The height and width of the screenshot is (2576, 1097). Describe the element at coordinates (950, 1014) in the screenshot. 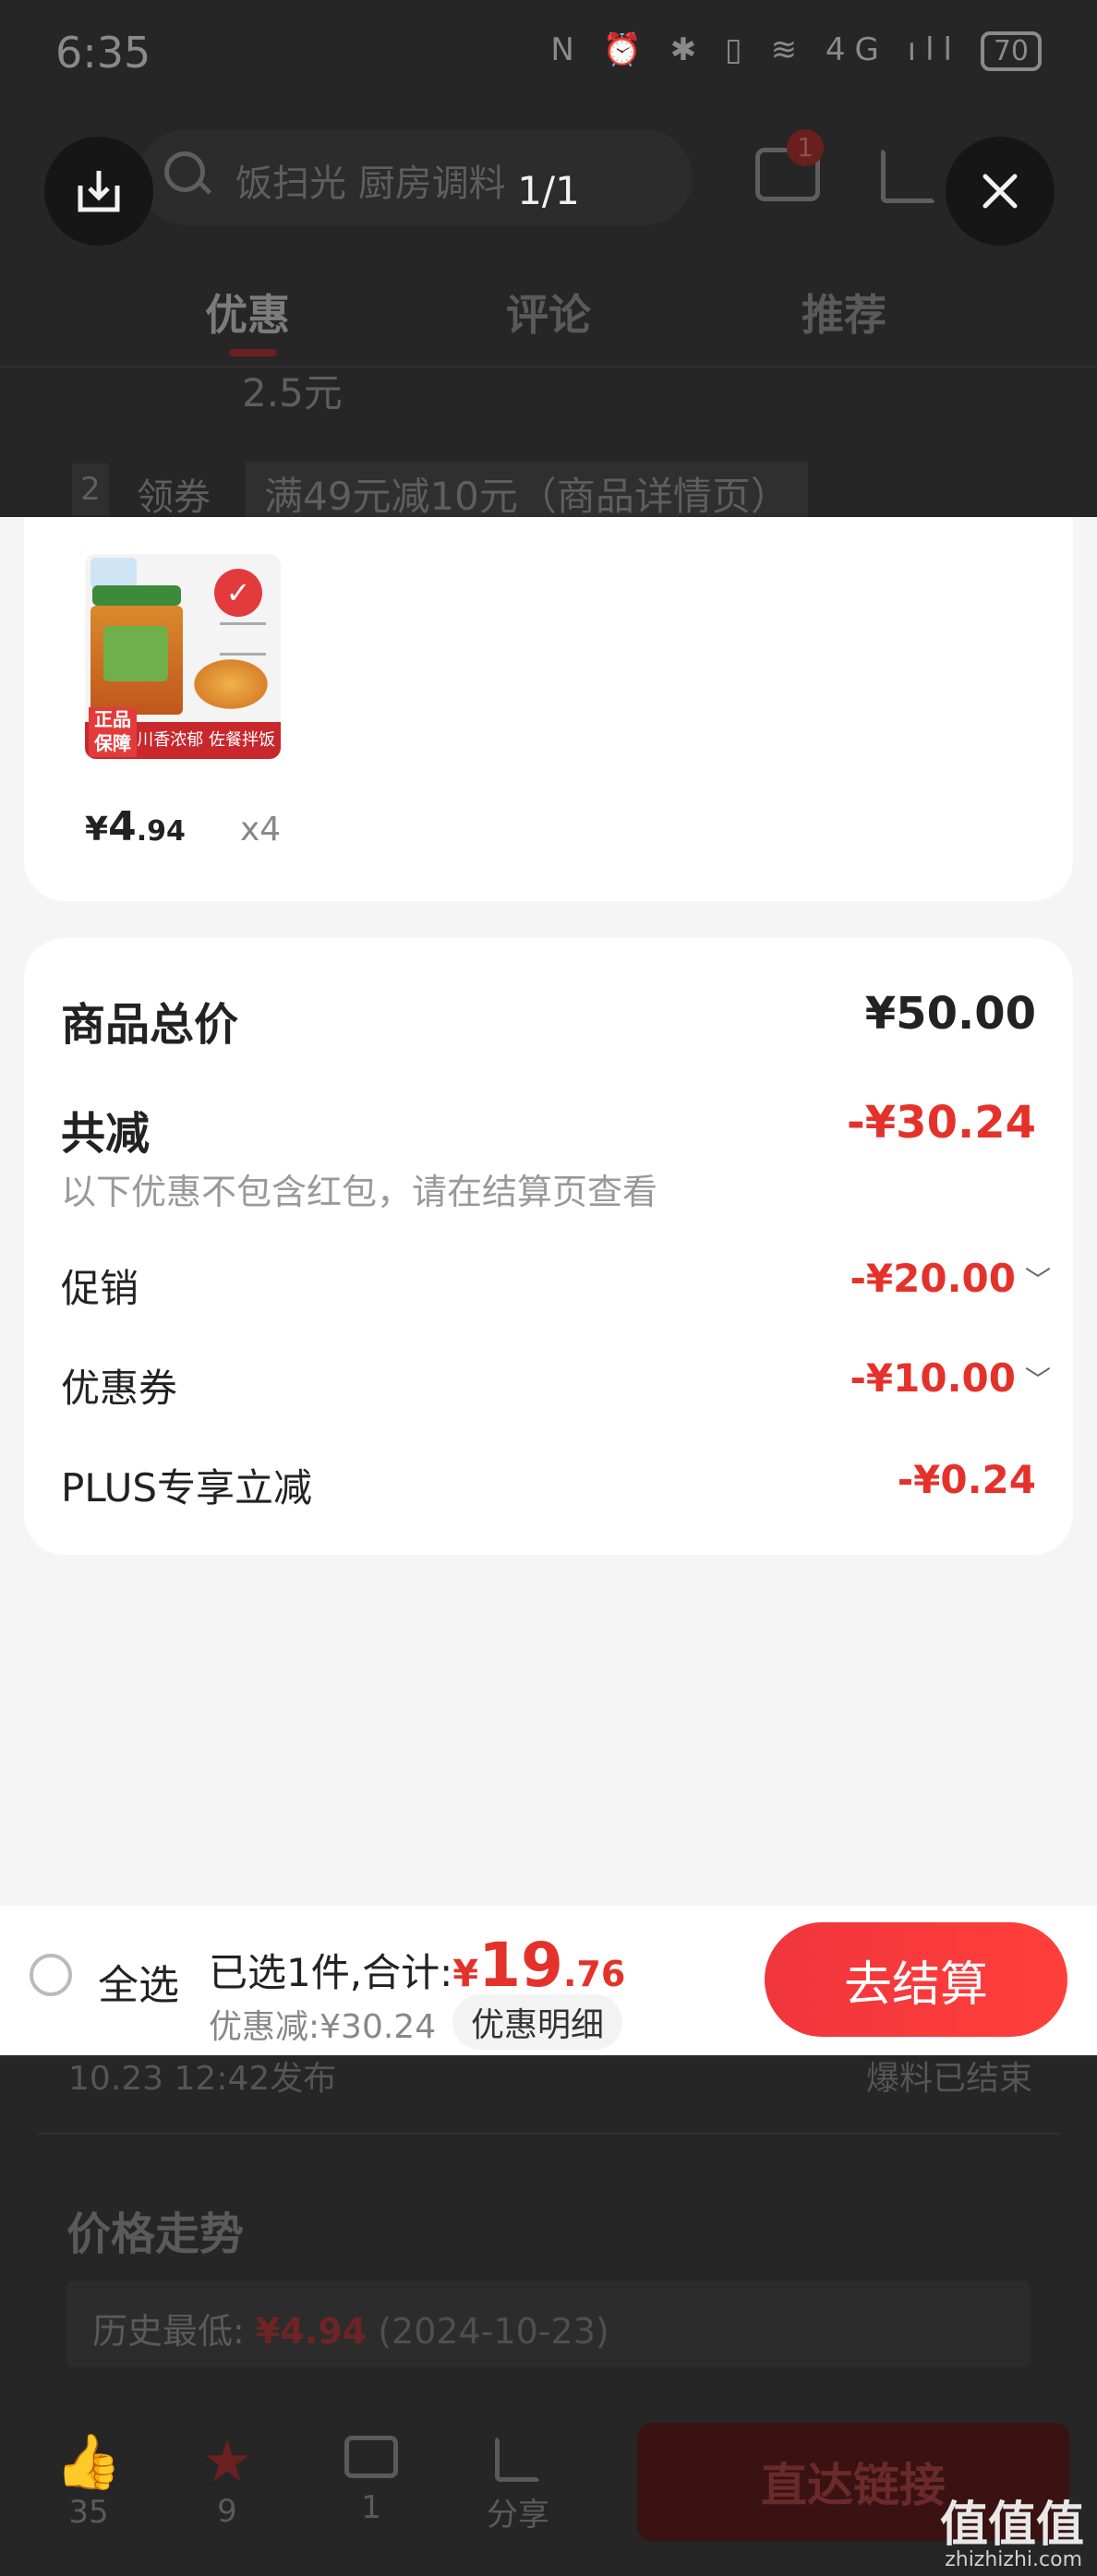

I see `total-value: ¥50.00` at that location.